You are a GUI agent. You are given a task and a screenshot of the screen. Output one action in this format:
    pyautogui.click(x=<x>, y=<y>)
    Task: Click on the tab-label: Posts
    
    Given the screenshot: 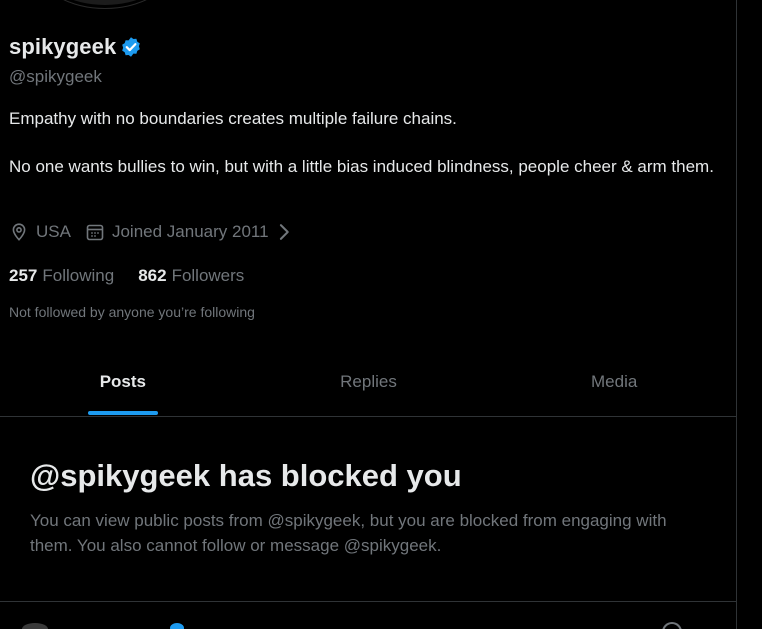 What is the action you would take?
    pyautogui.click(x=122, y=381)
    